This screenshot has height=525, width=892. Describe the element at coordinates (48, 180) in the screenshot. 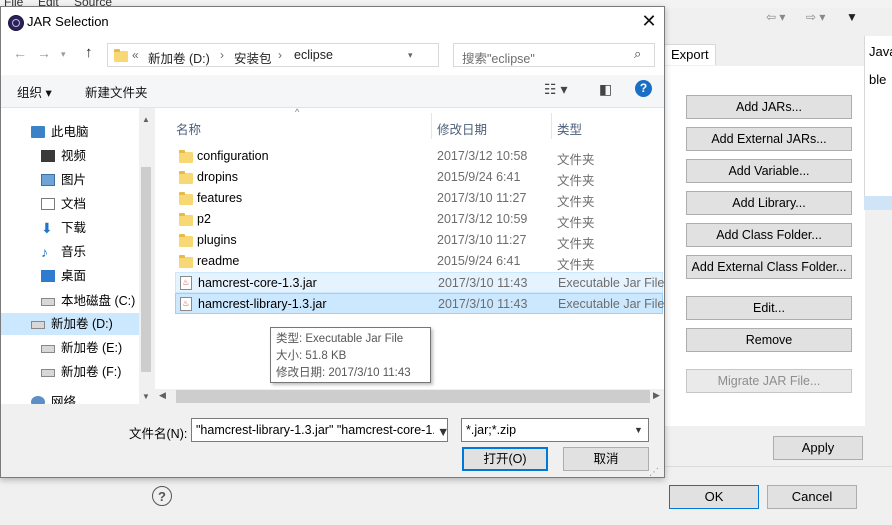

I see `pictures-icon` at that location.